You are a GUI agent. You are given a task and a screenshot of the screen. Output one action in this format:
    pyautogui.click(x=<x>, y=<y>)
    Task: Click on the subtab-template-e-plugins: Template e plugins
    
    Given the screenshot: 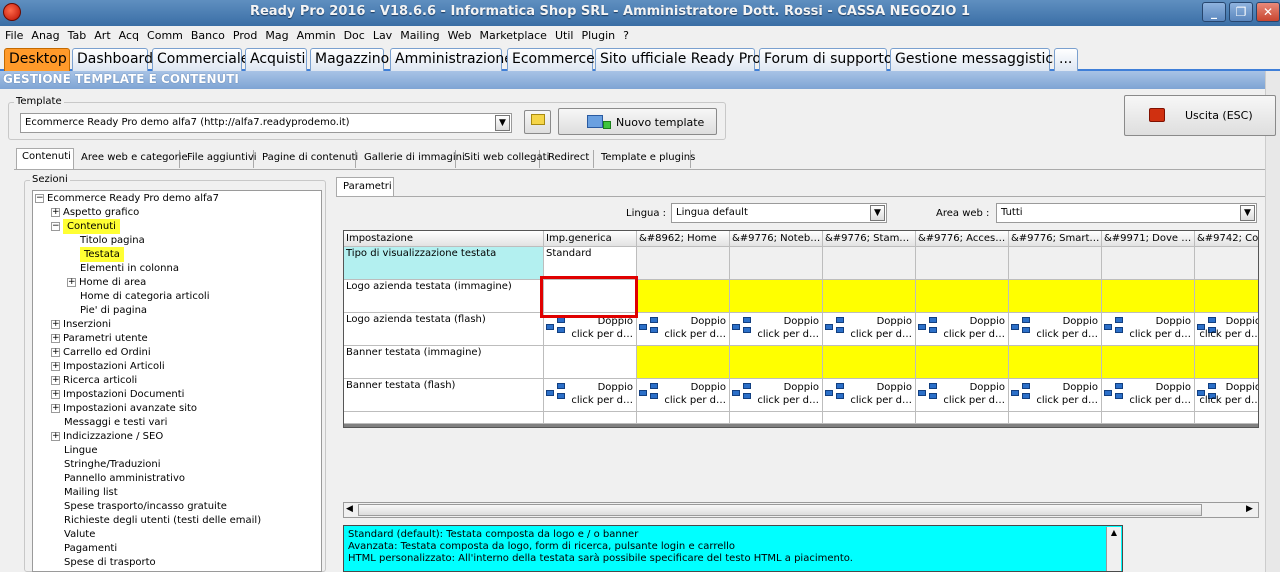 What is the action you would take?
    pyautogui.click(x=645, y=159)
    